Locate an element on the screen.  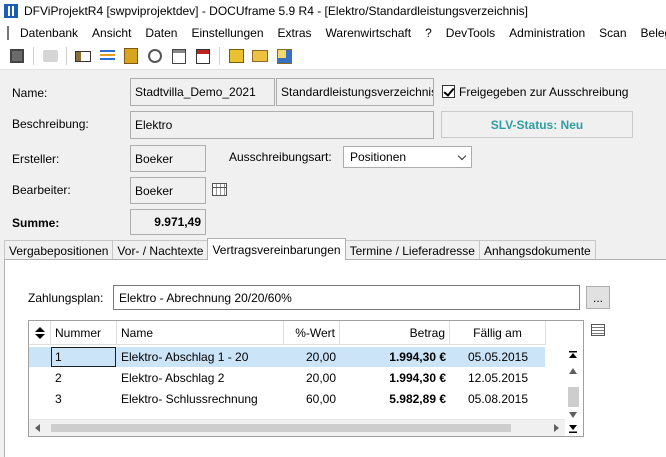
column-header-betrag: Betrag is located at coordinates (395, 333).